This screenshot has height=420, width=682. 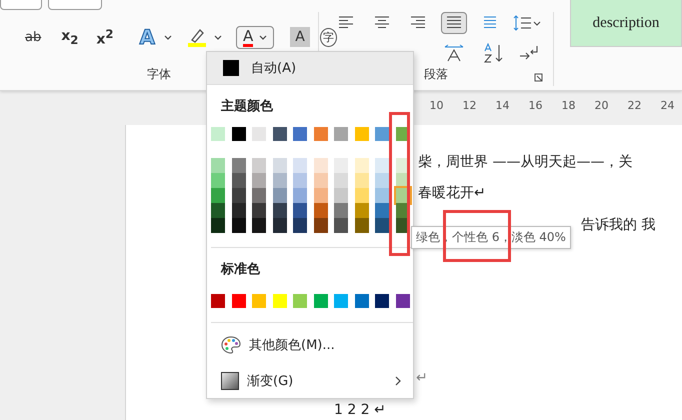 What do you see at coordinates (270, 381) in the screenshot?
I see `gradient-item: 渐变(G)` at bounding box center [270, 381].